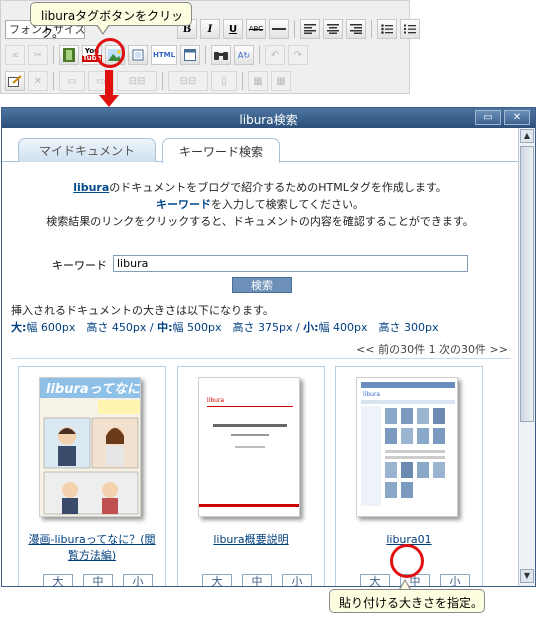 The width and height of the screenshot is (537, 618). What do you see at coordinates (221, 150) in the screenshot?
I see `tab-keyword-search: キーワード検索` at bounding box center [221, 150].